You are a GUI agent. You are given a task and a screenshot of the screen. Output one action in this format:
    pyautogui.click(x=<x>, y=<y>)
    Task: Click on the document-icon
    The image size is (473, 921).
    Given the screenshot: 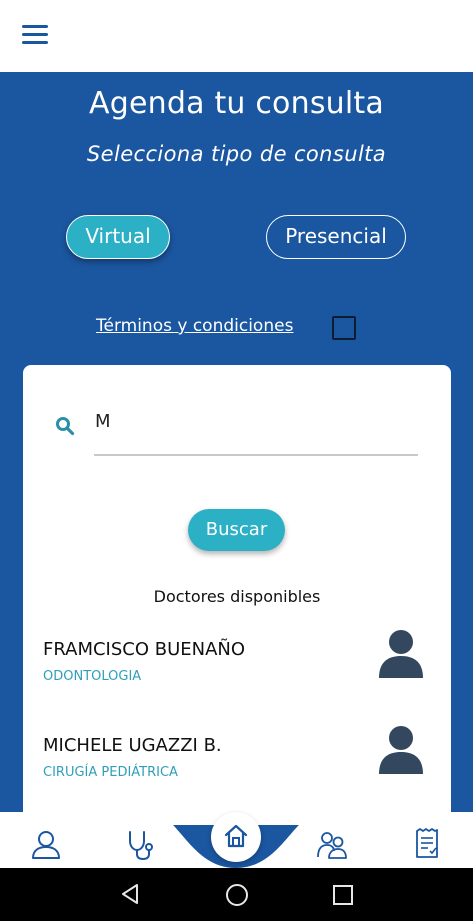 What is the action you would take?
    pyautogui.click(x=427, y=843)
    